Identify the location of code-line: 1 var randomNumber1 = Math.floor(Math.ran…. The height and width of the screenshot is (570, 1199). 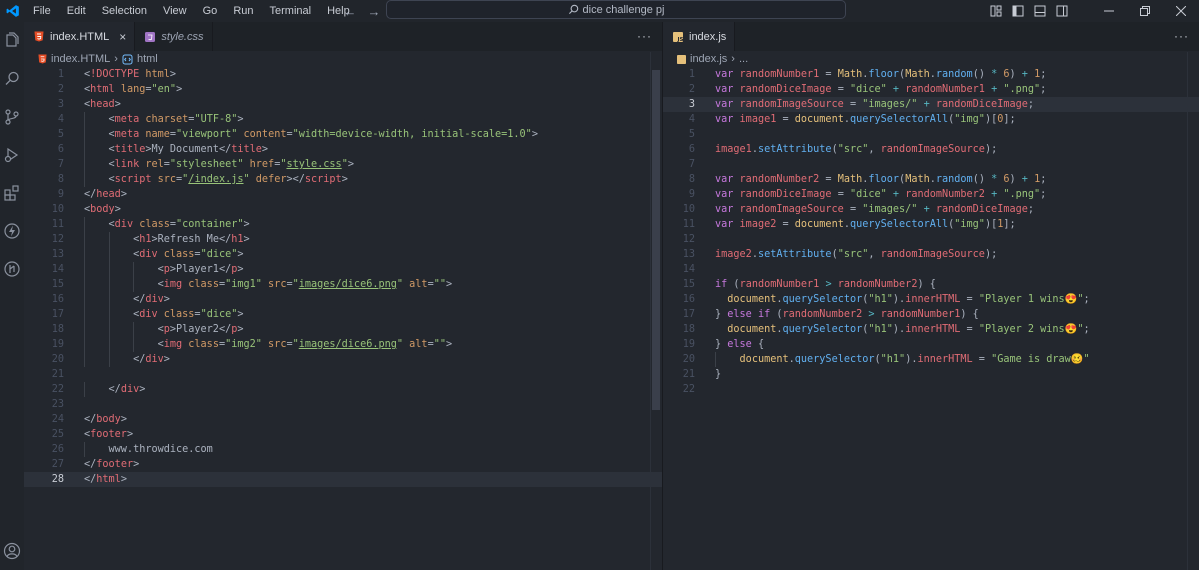
(931, 74).